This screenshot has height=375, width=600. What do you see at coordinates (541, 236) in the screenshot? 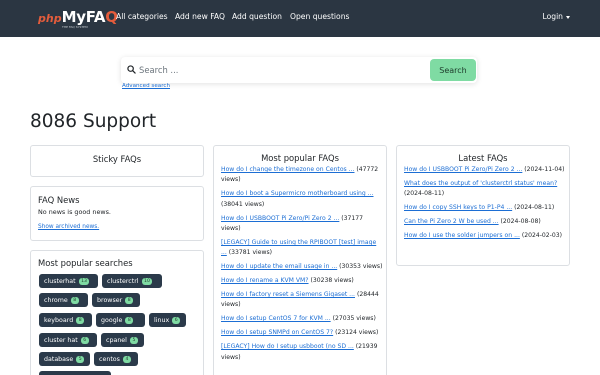
I see `faq-date: (2024-02-03)` at bounding box center [541, 236].